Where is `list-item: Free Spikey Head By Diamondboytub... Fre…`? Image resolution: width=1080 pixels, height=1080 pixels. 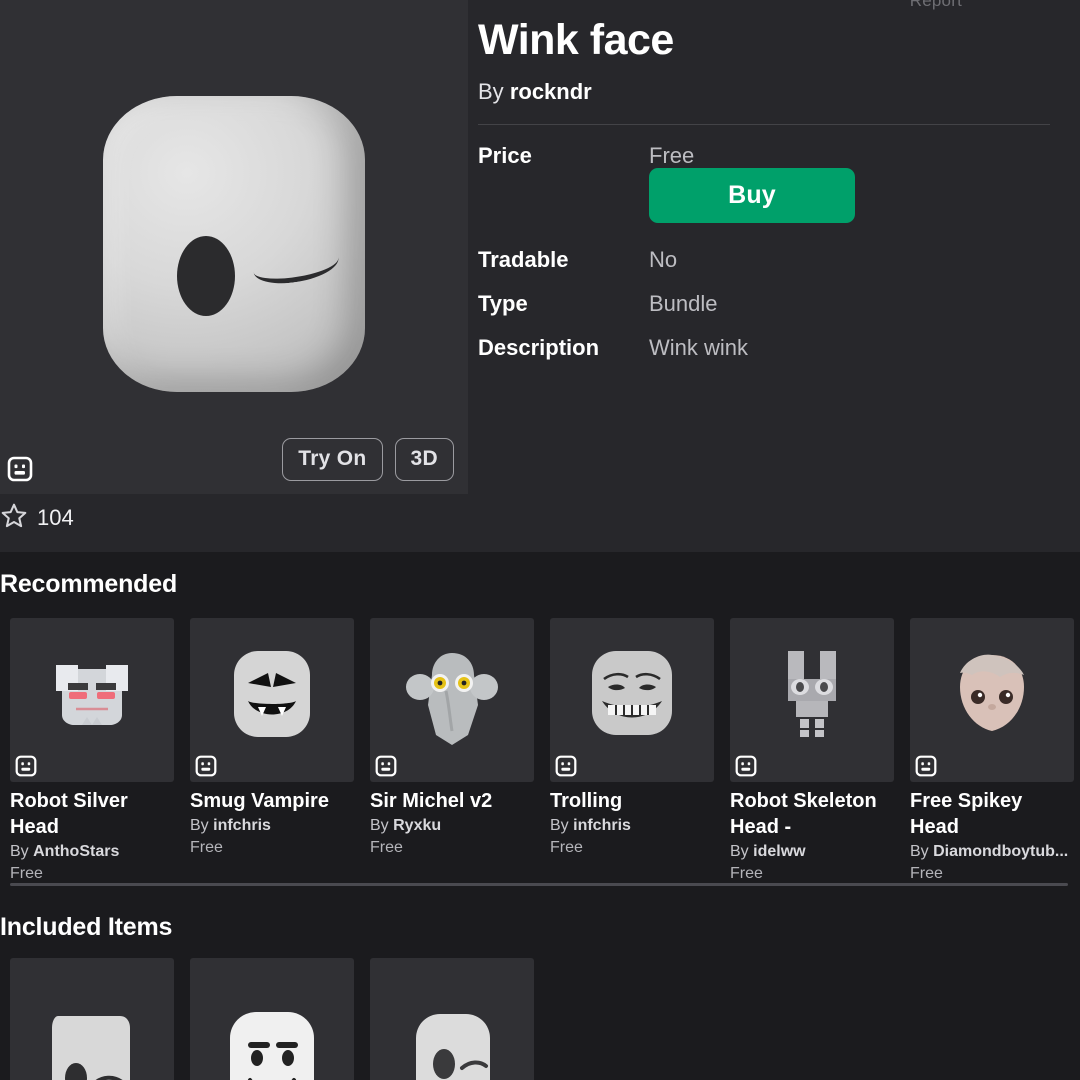 list-item: Free Spikey Head By Diamondboytub... Fre… is located at coordinates (992, 750).